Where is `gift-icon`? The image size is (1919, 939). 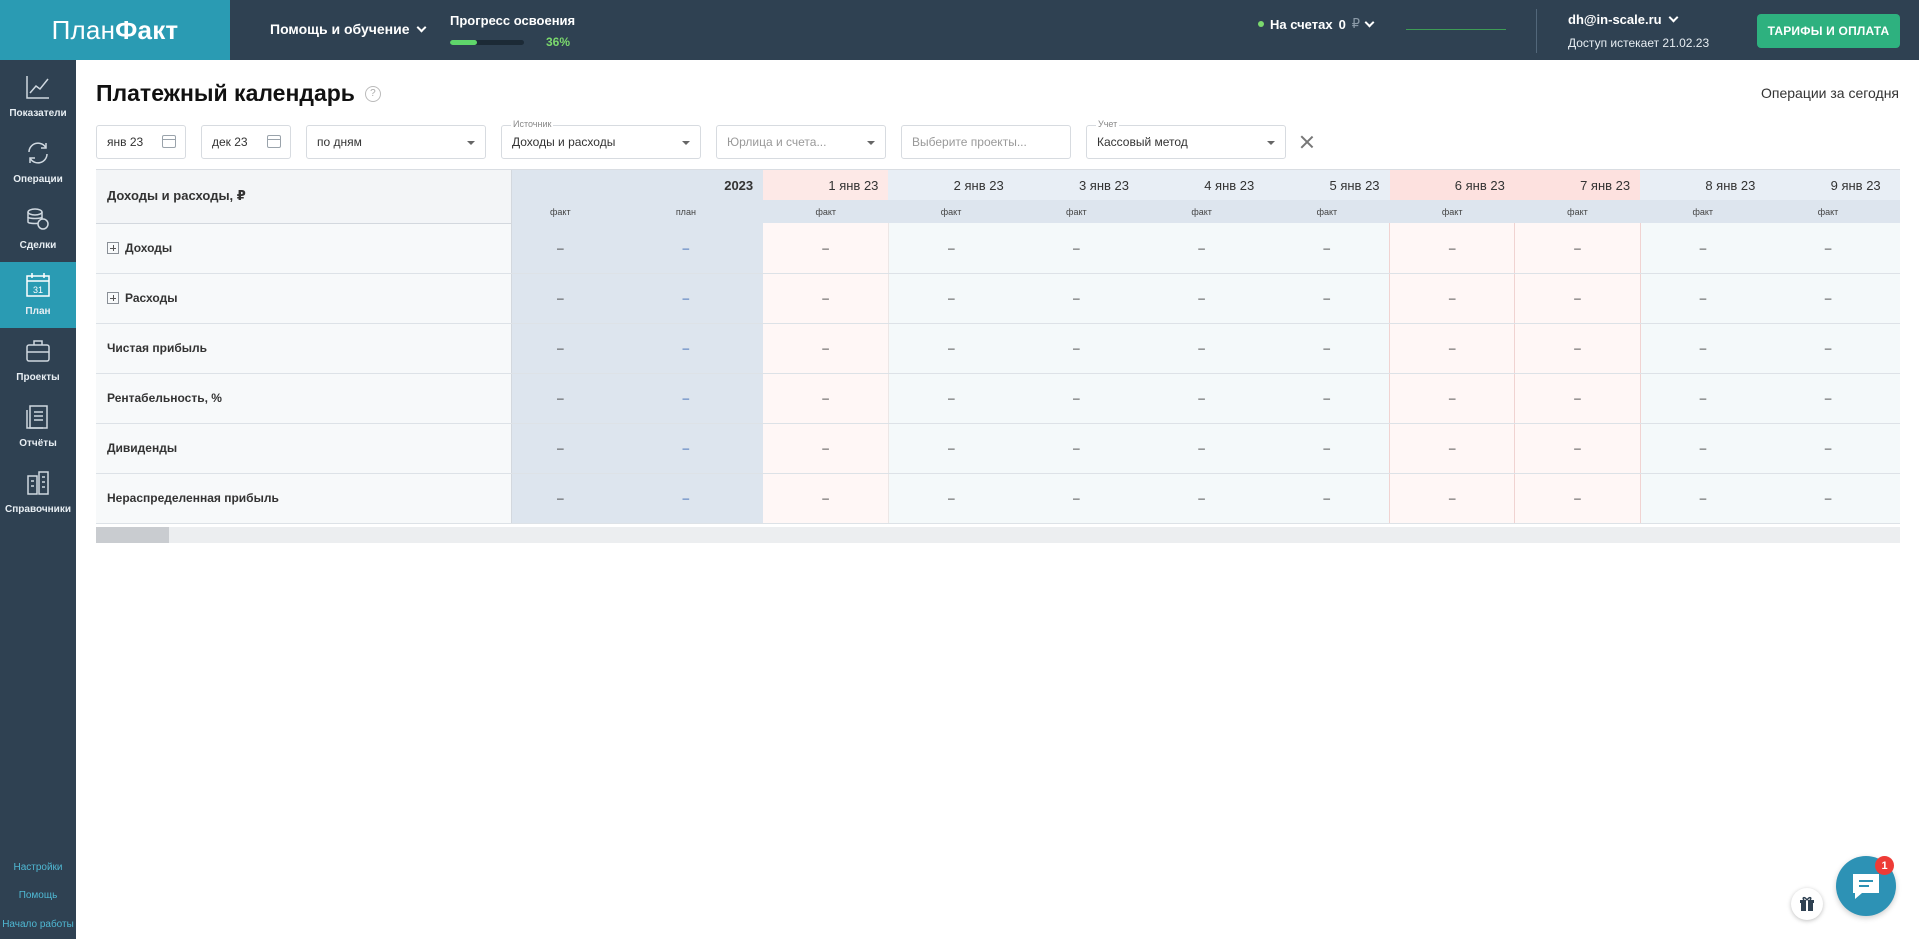 gift-icon is located at coordinates (1807, 904).